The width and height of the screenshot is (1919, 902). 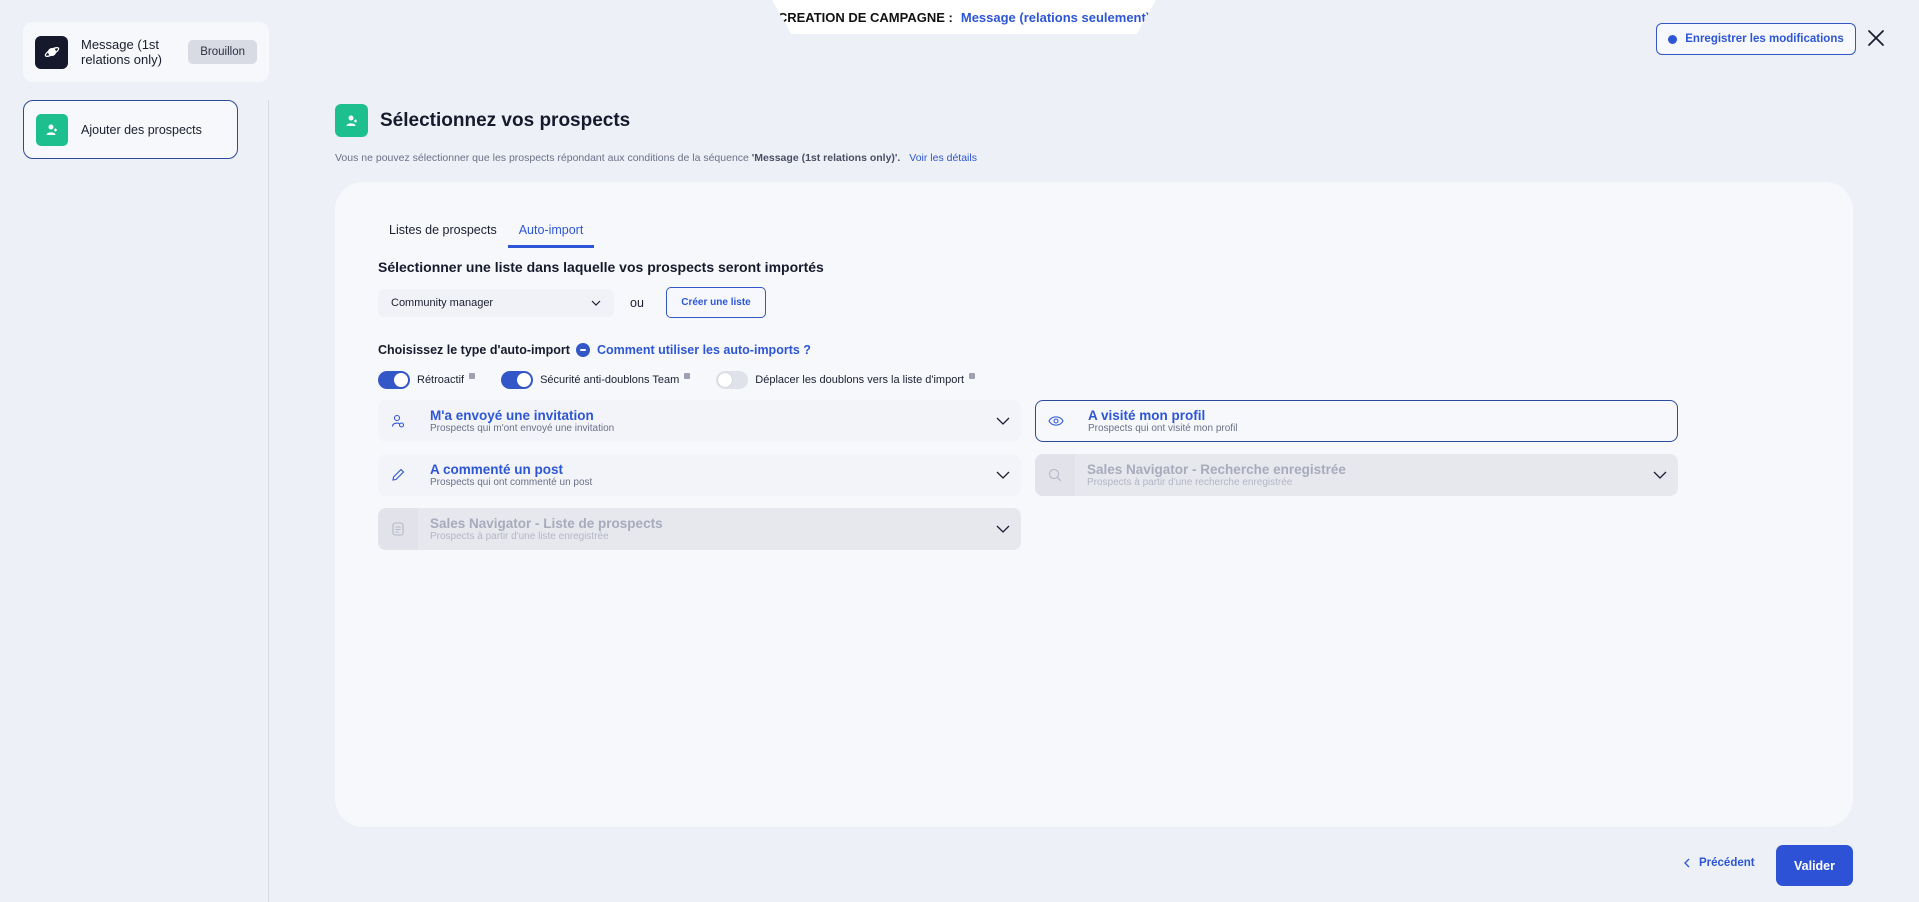 What do you see at coordinates (51, 52) in the screenshot?
I see `planet-icon` at bounding box center [51, 52].